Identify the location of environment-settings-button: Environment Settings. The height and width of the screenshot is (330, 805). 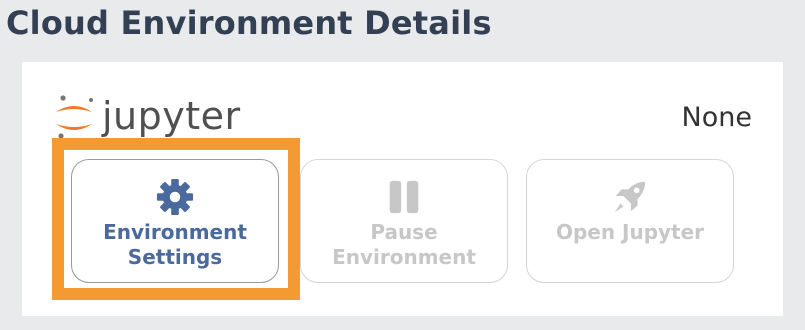
(175, 221).